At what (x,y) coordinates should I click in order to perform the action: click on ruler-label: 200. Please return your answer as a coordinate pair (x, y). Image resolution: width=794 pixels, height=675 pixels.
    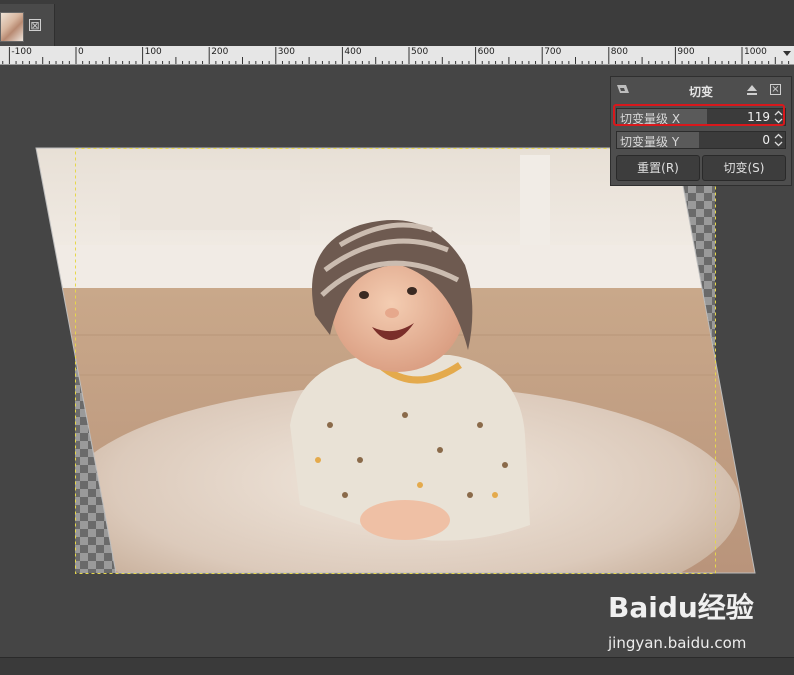
    Looking at the image, I should click on (220, 52).